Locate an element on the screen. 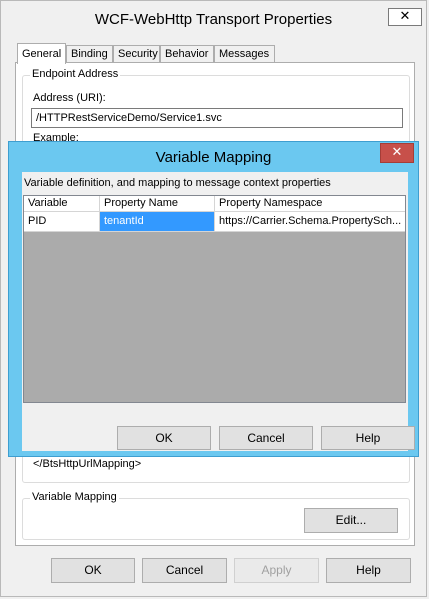  address-uri-input: /HTTPRestServiceDemo/Service1.svc is located at coordinates (217, 118).